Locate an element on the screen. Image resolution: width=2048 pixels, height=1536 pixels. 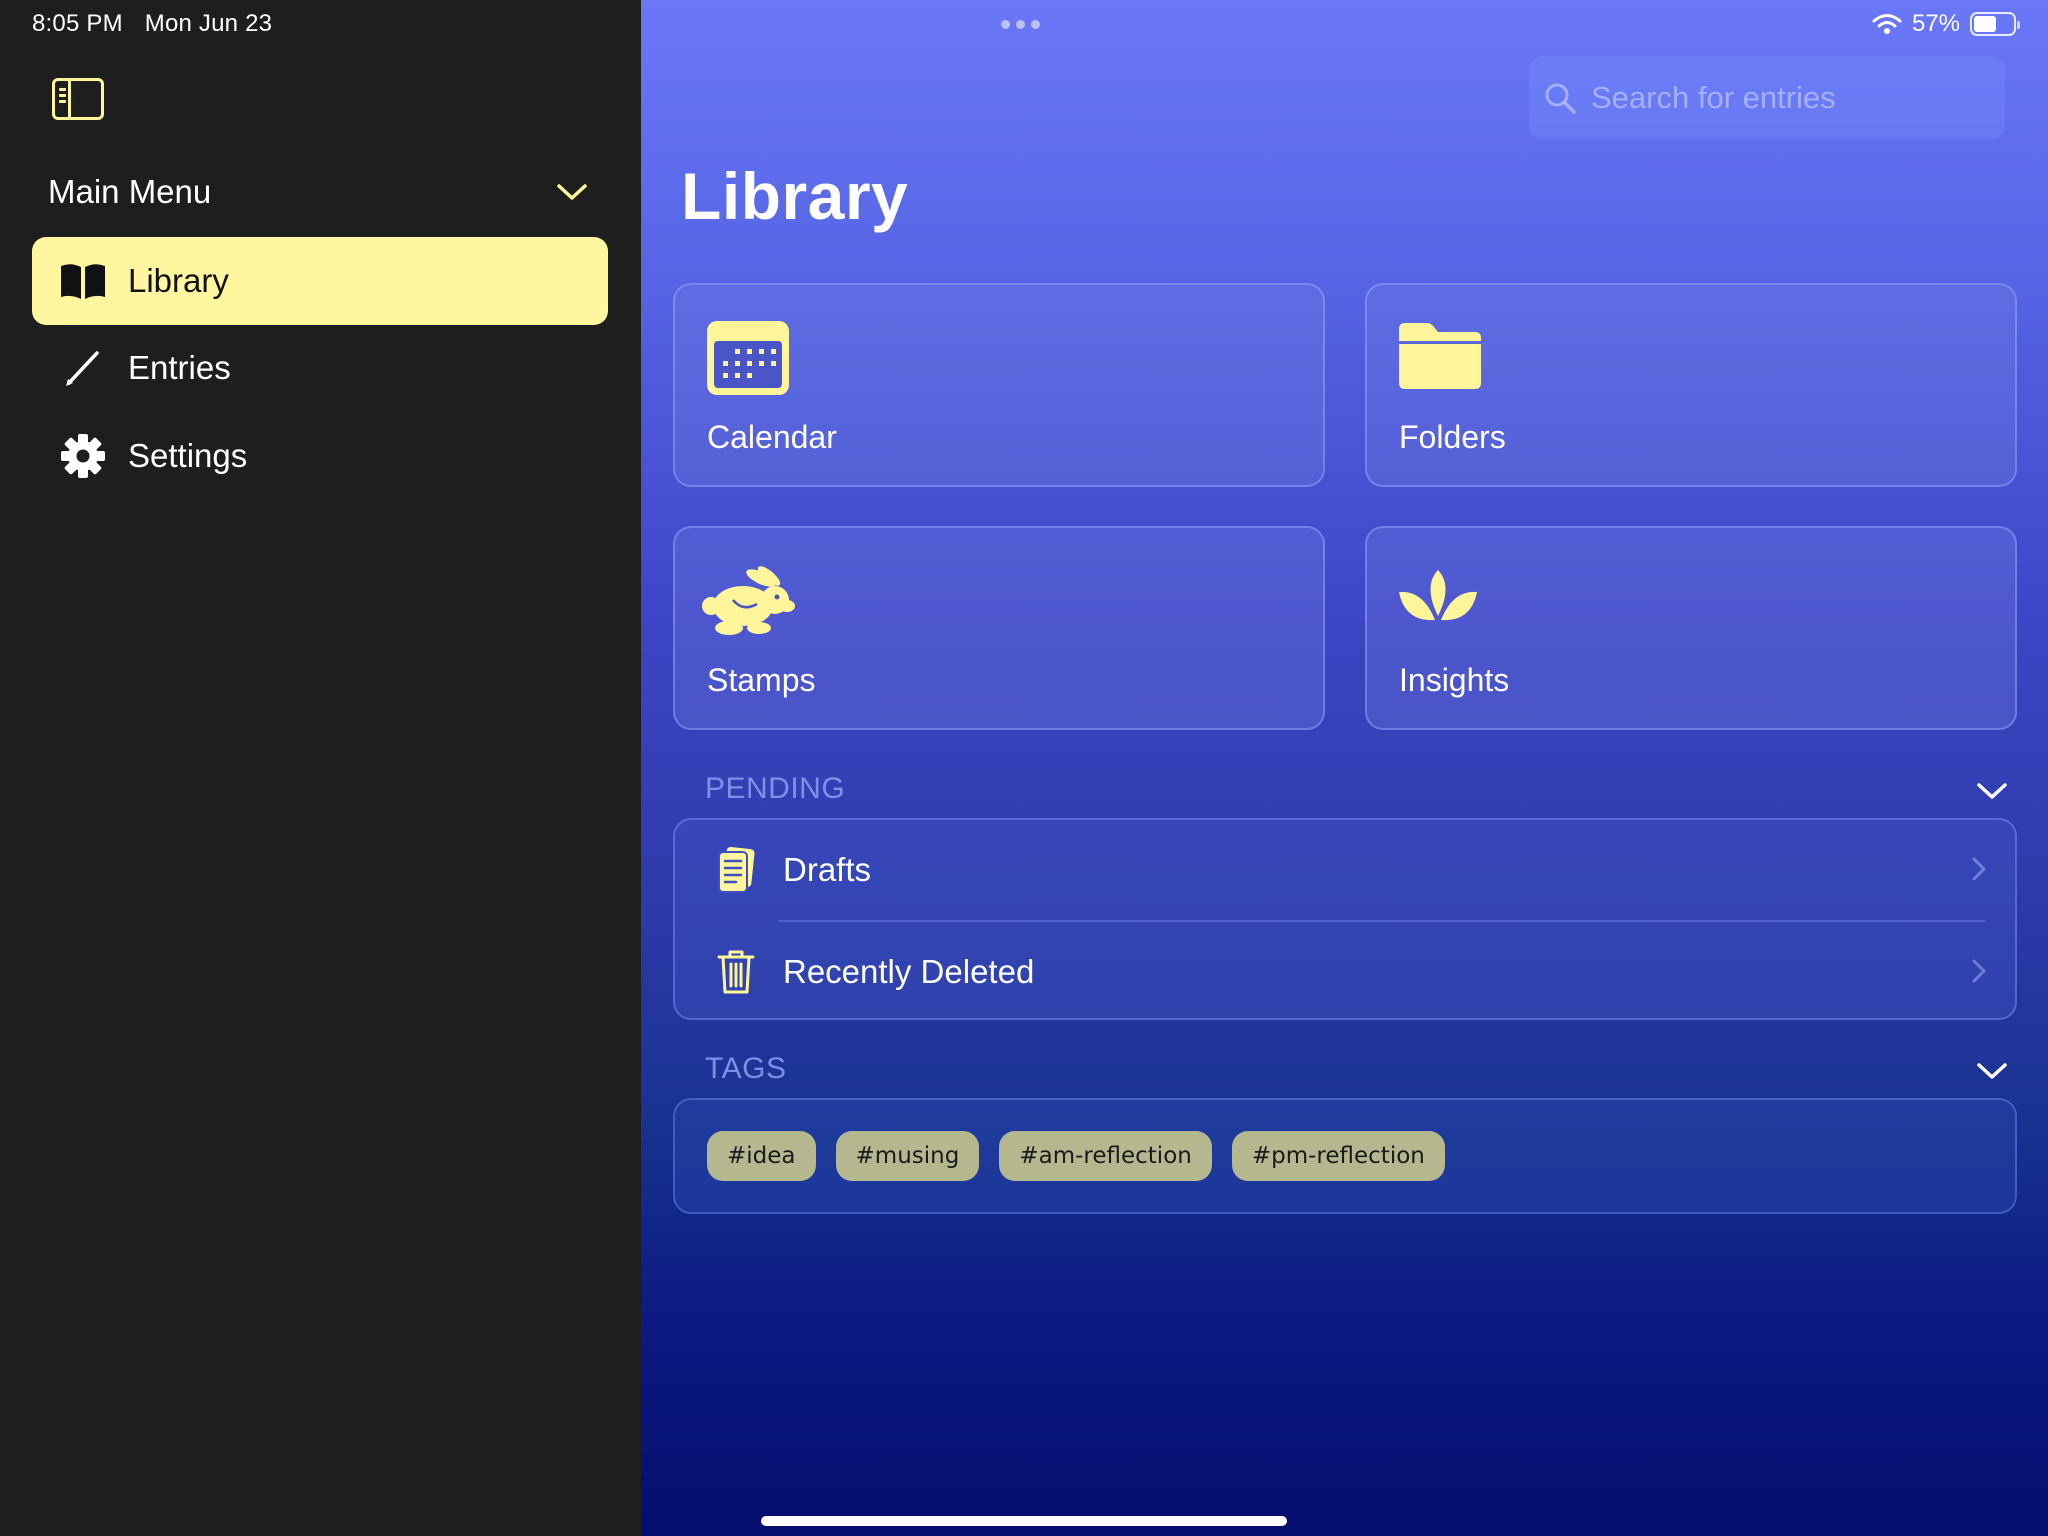
tile-stamps: Stamps is located at coordinates (999, 628).